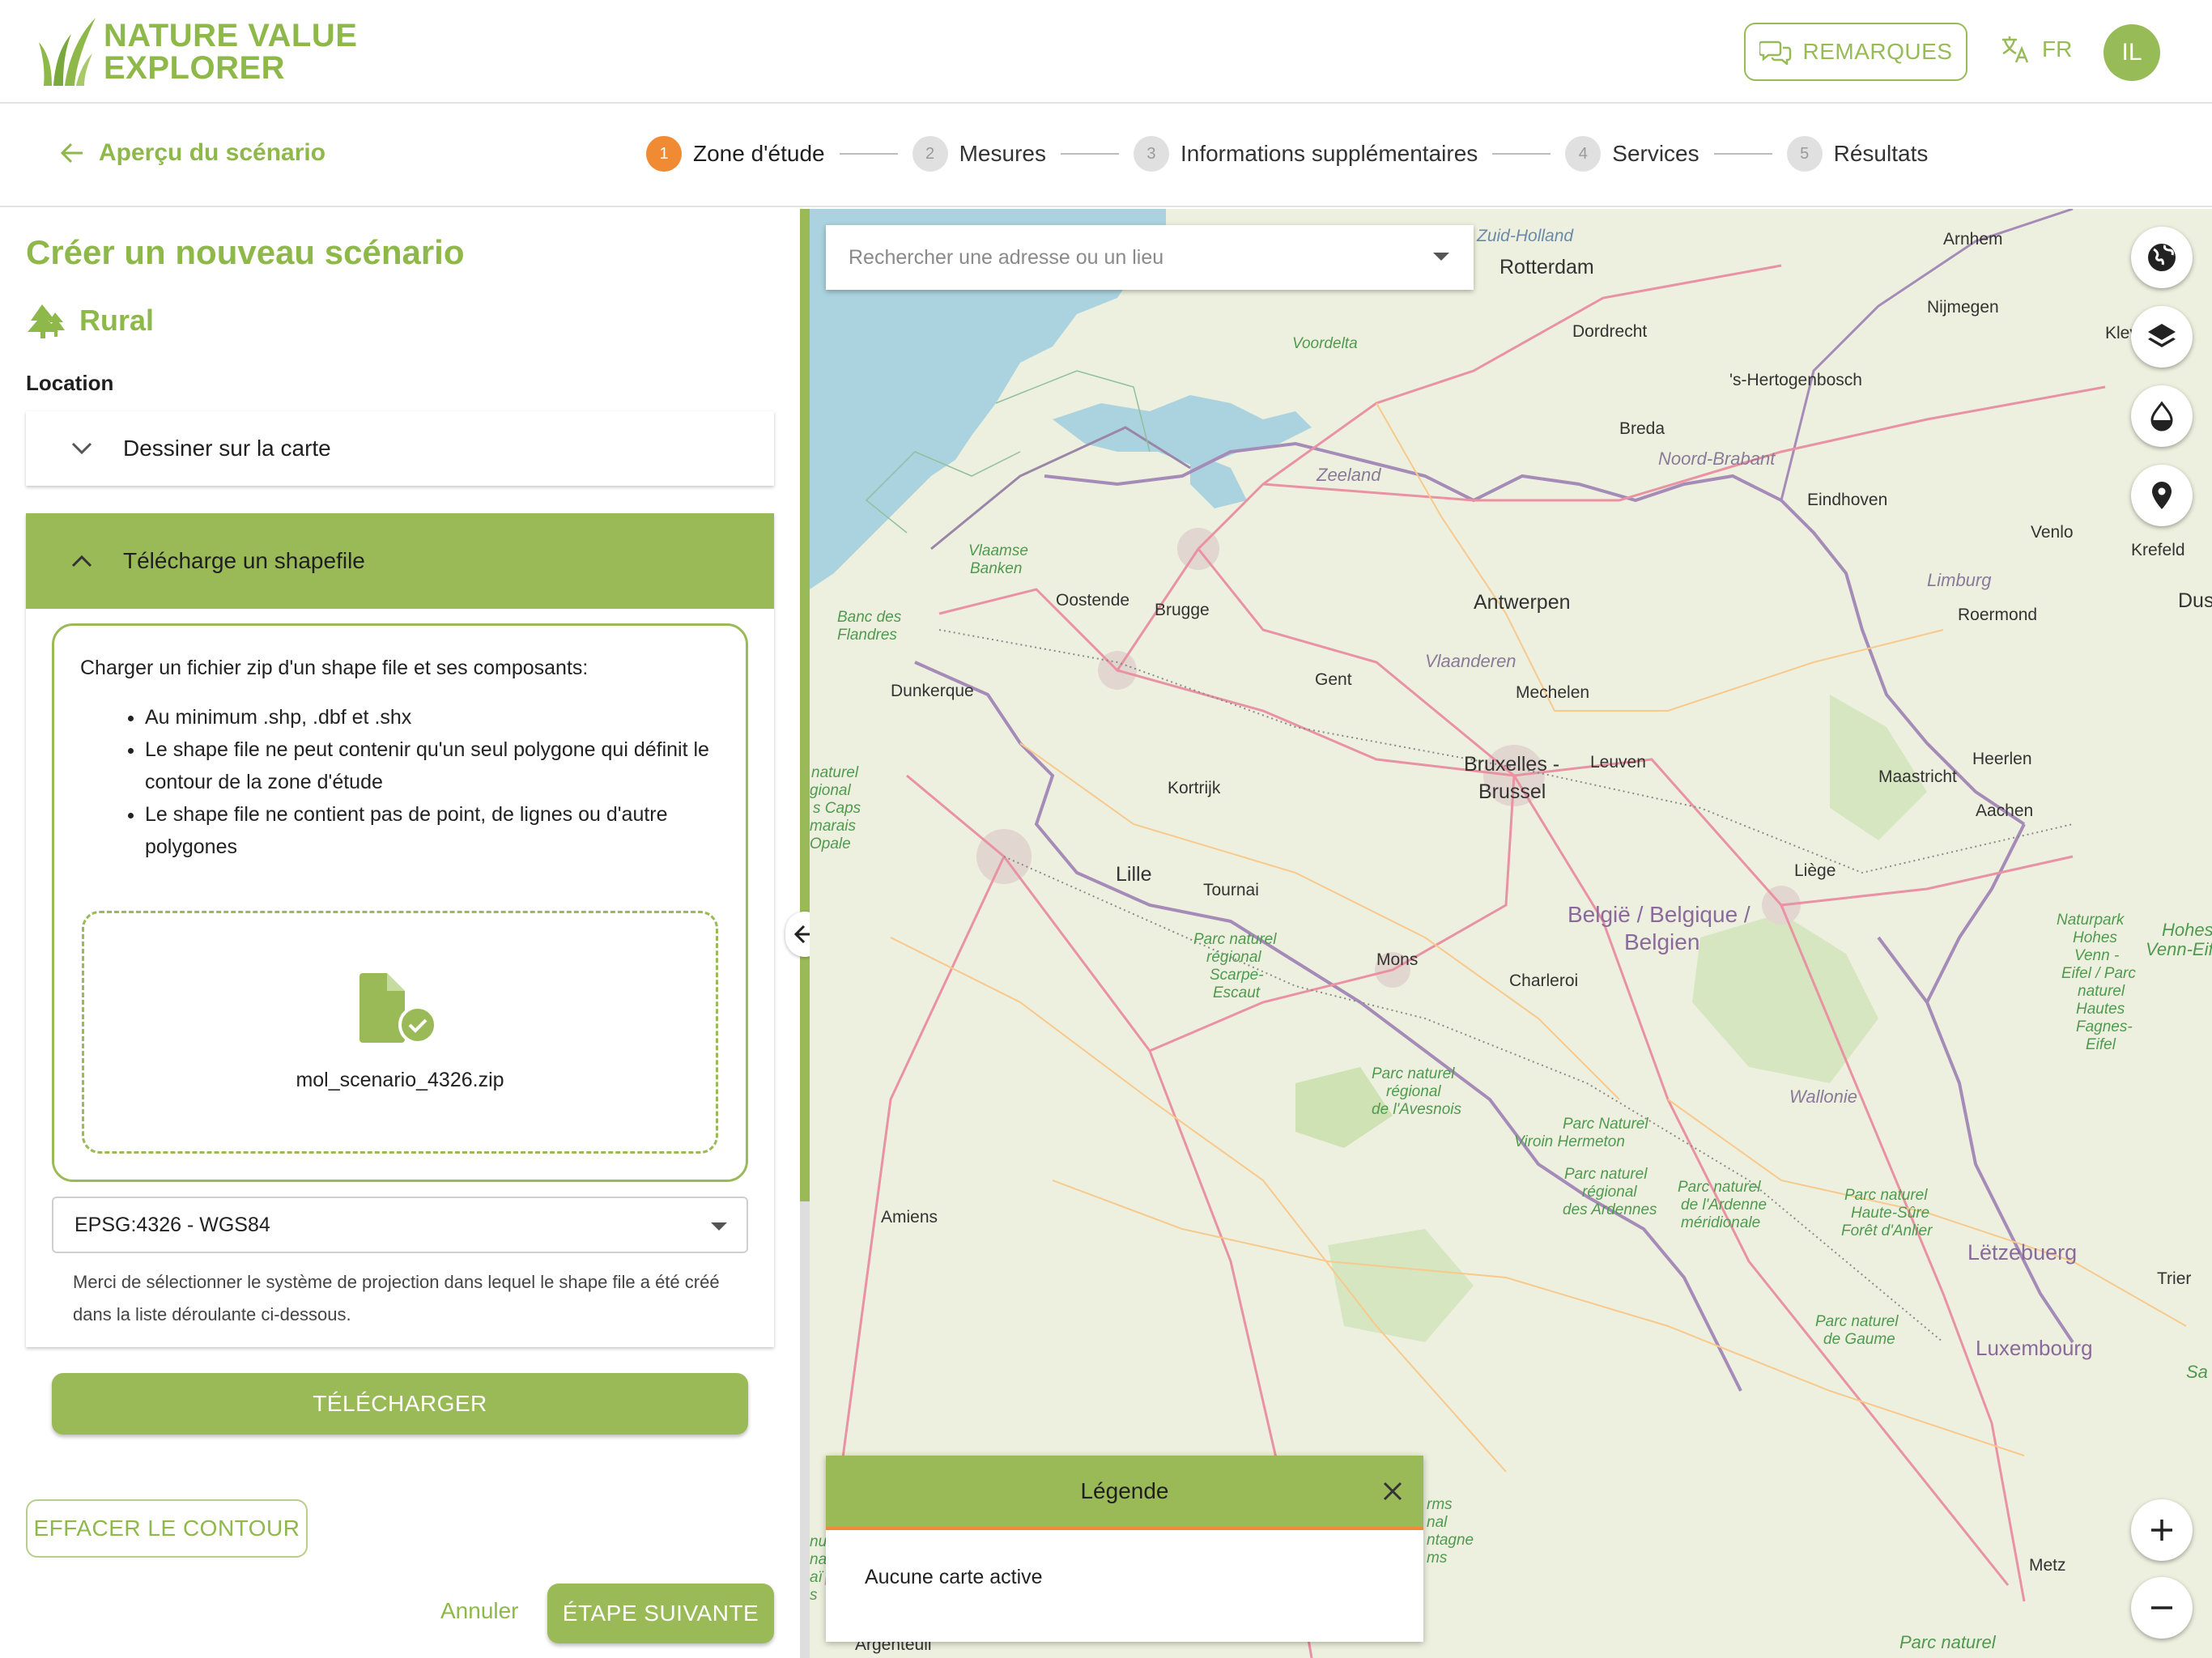 This screenshot has width=2212, height=1658. Describe the element at coordinates (1891, 1213) in the screenshot. I see `map-label: Haute-Sûre` at that location.